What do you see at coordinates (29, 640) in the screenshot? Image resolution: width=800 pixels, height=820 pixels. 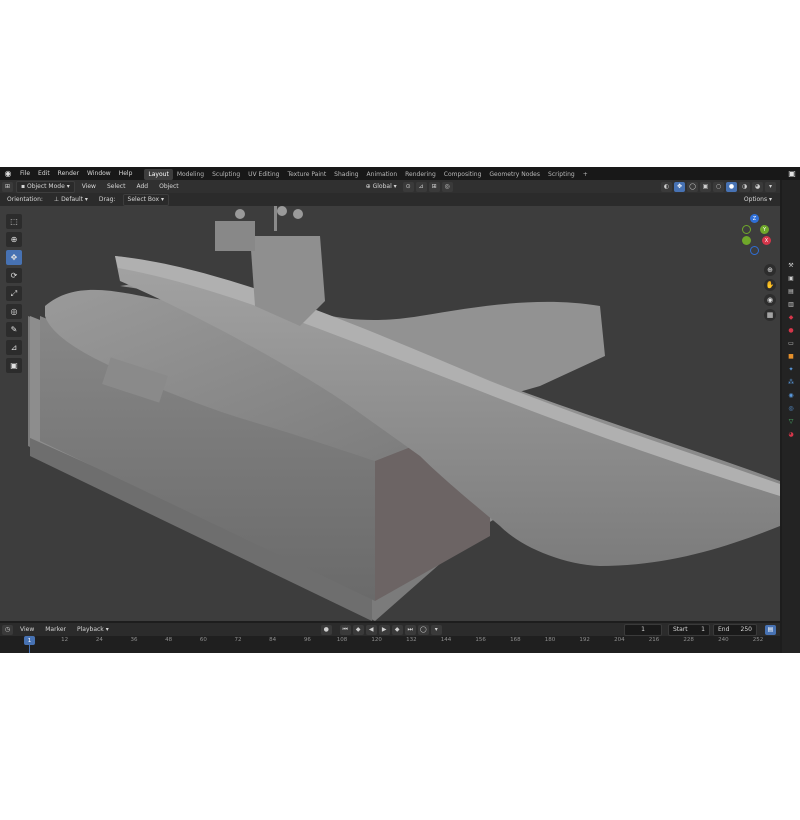 I see `playhead: 1` at bounding box center [29, 640].